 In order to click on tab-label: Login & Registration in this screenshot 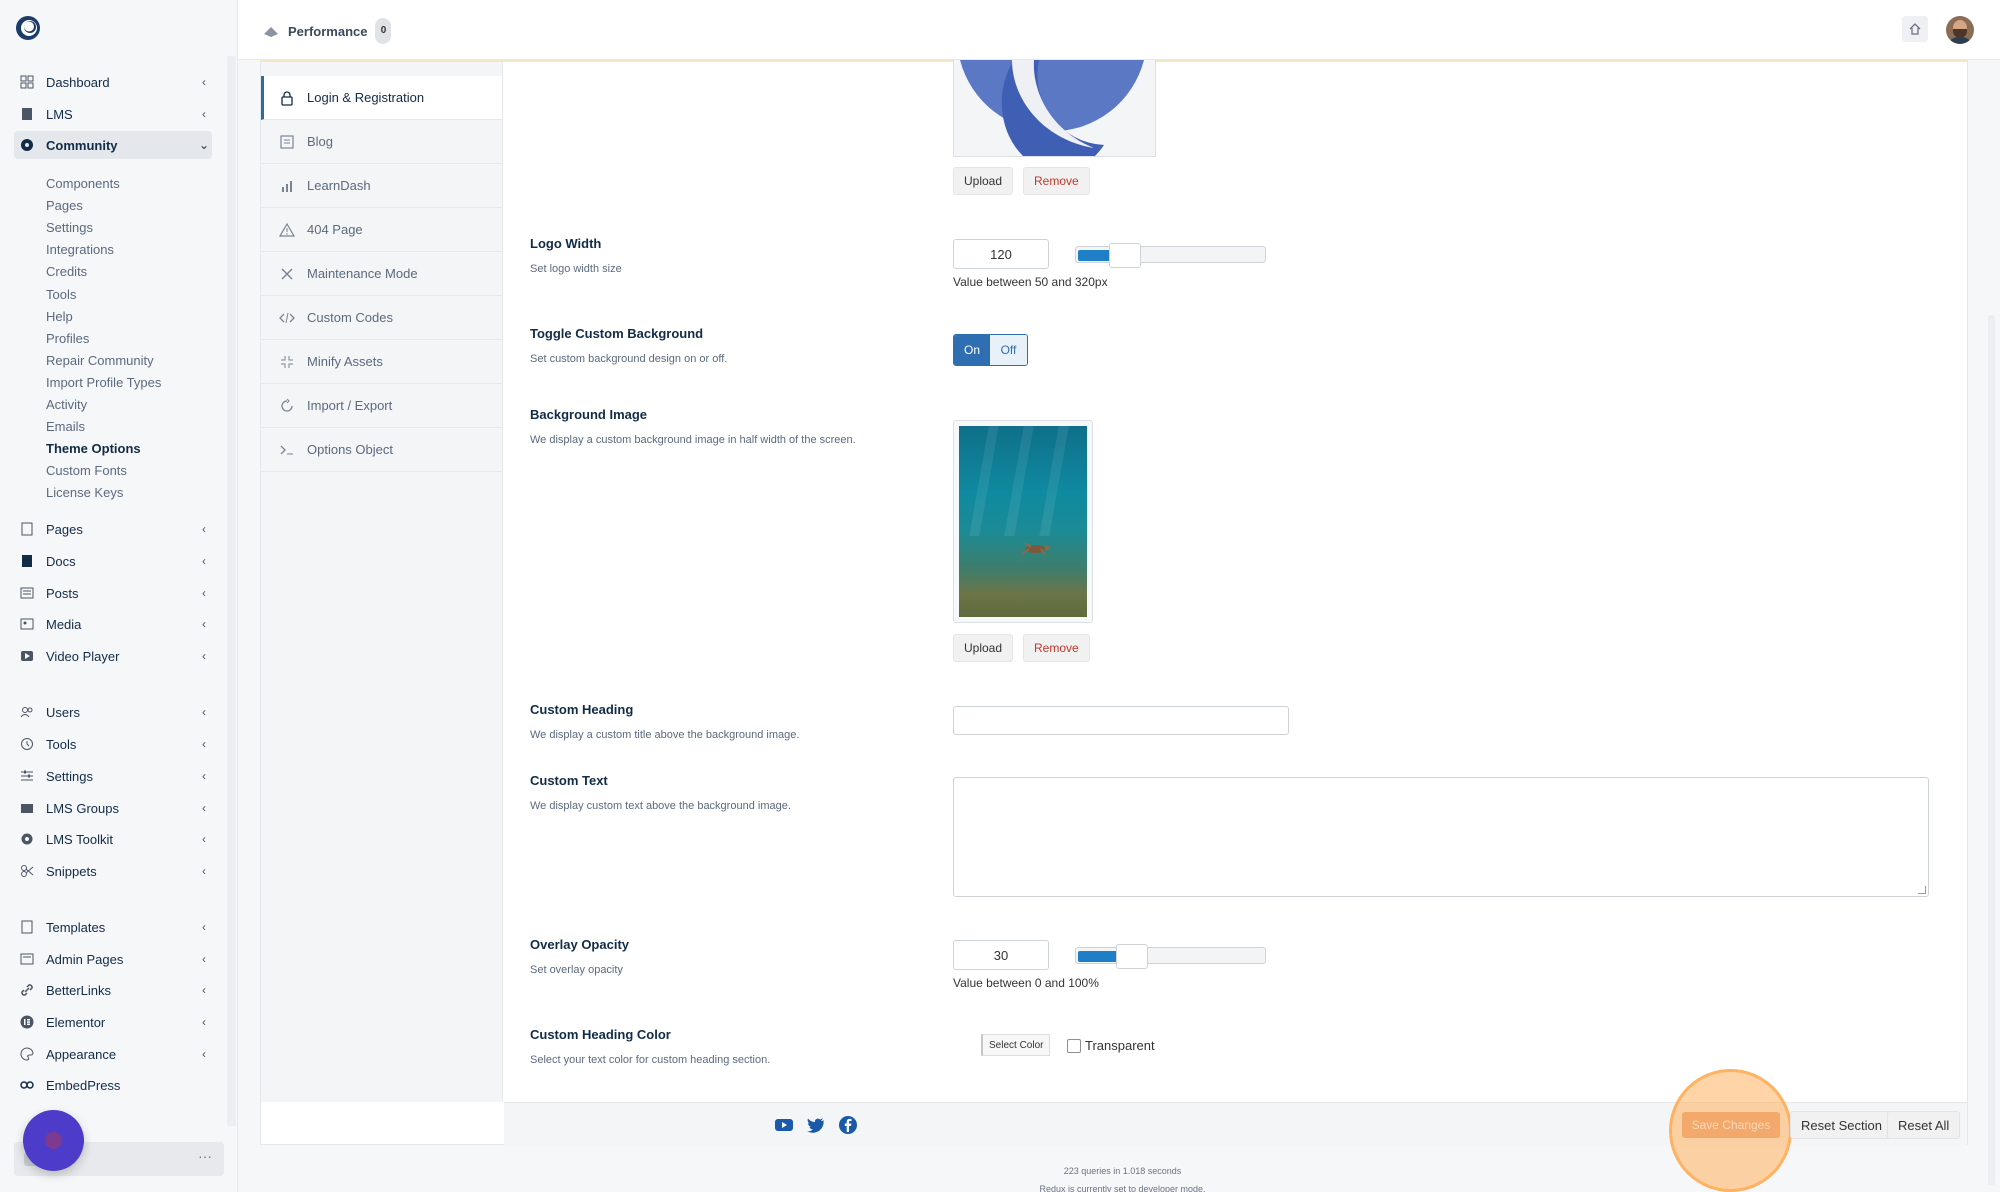, I will do `click(366, 97)`.